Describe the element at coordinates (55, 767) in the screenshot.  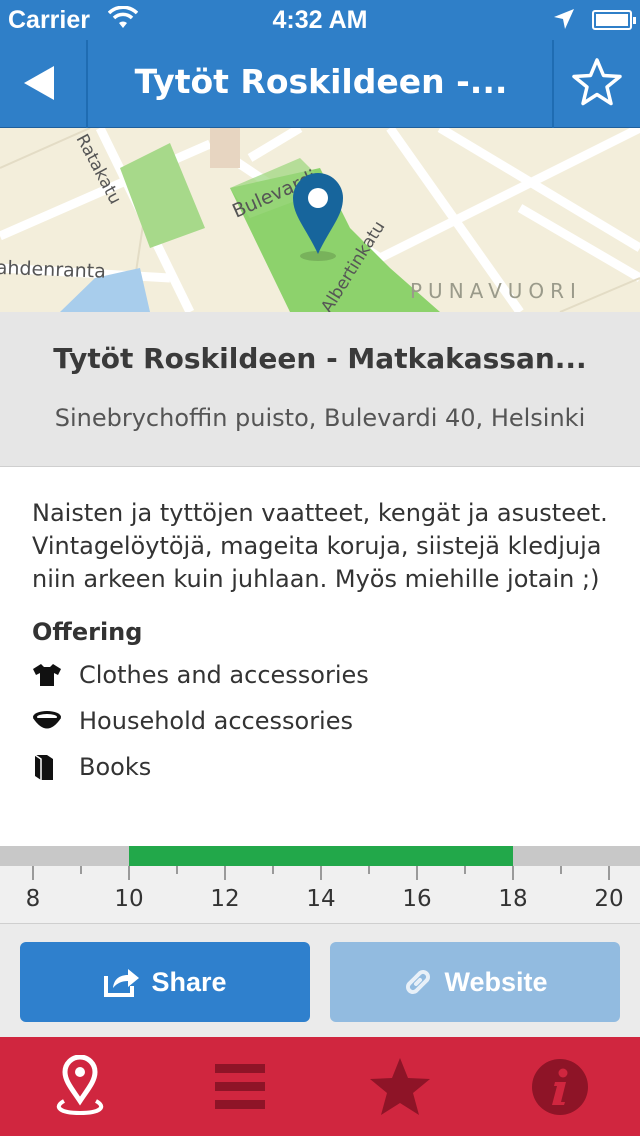
I see `book-icon` at that location.